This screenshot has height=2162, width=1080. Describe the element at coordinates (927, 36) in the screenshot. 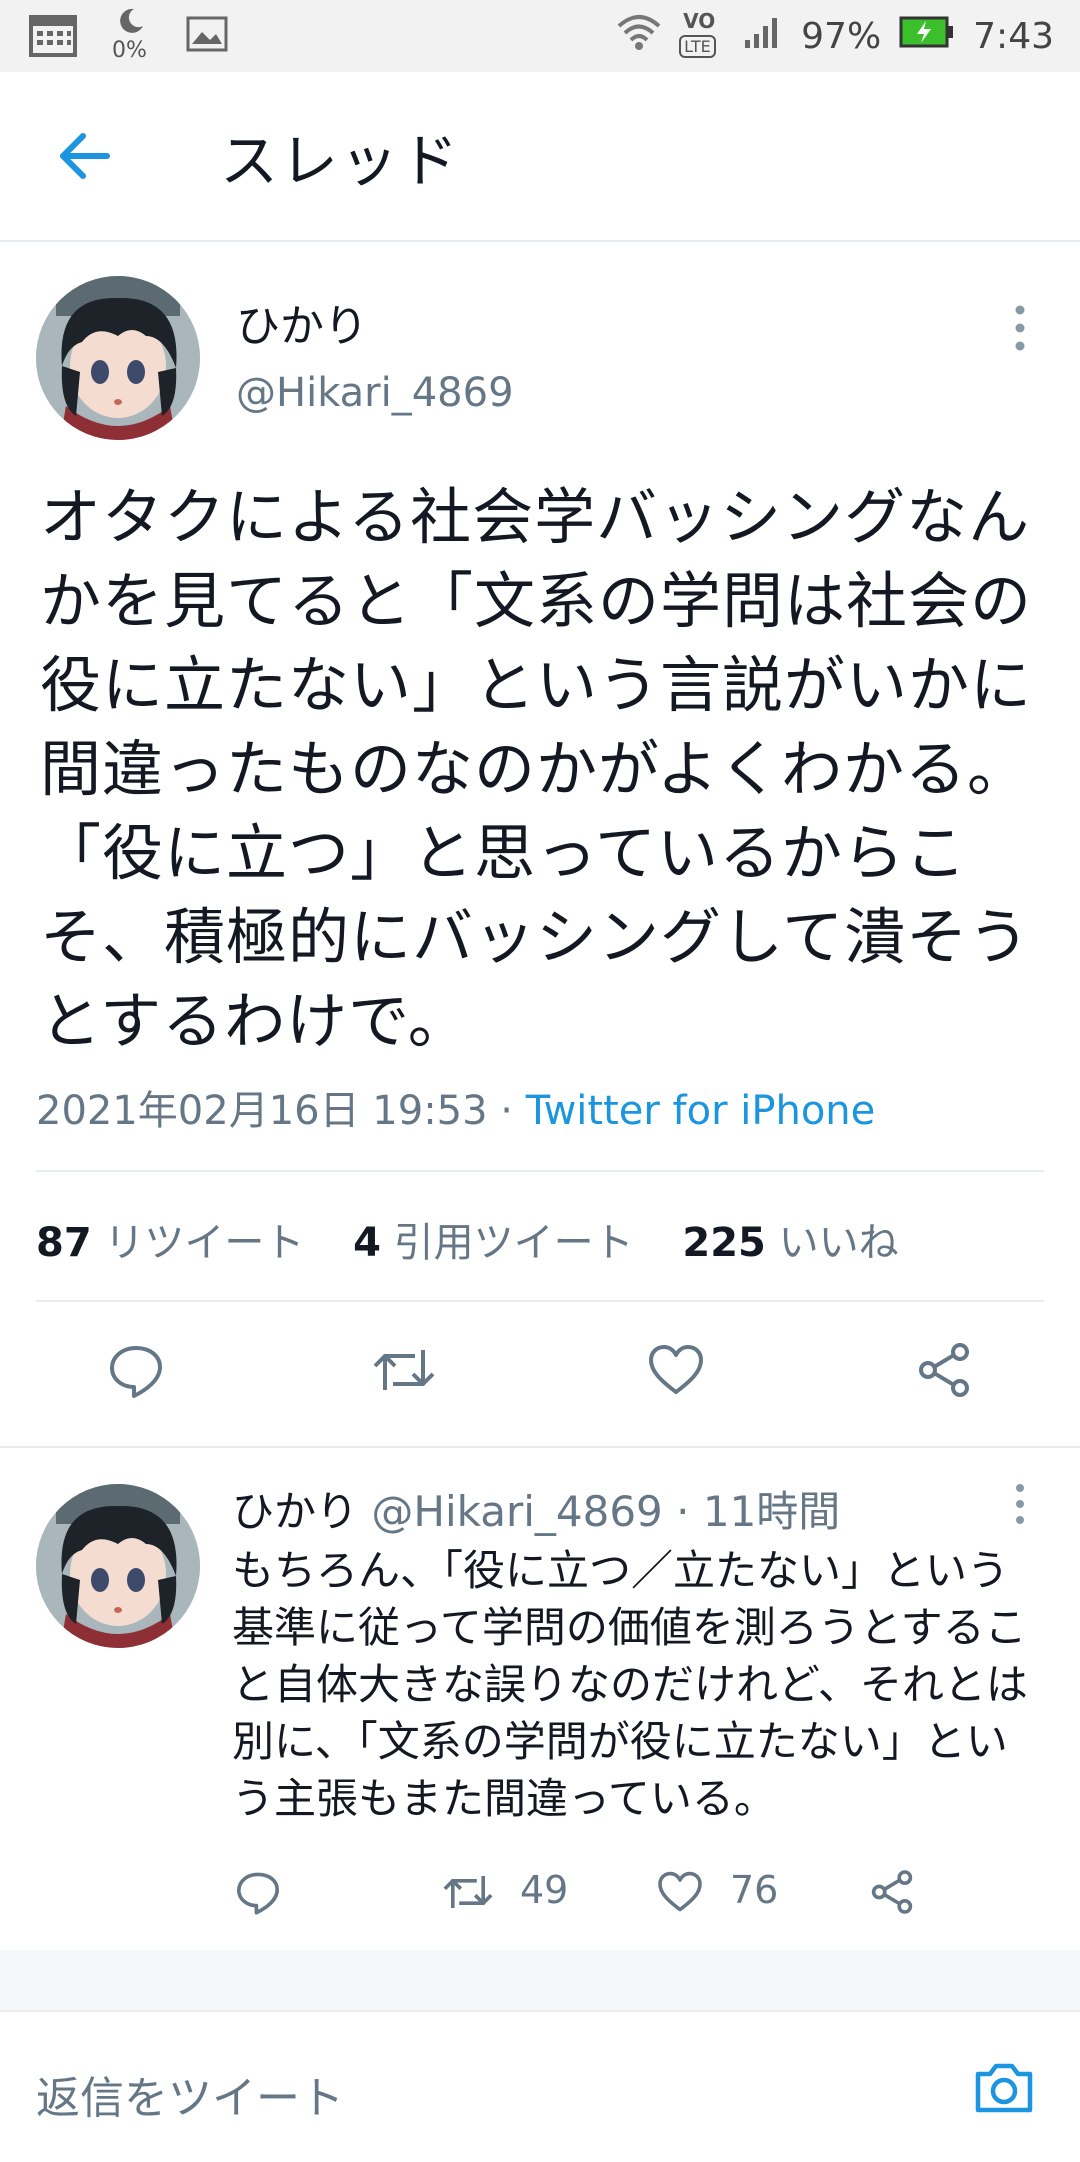

I see `battery-icon` at that location.